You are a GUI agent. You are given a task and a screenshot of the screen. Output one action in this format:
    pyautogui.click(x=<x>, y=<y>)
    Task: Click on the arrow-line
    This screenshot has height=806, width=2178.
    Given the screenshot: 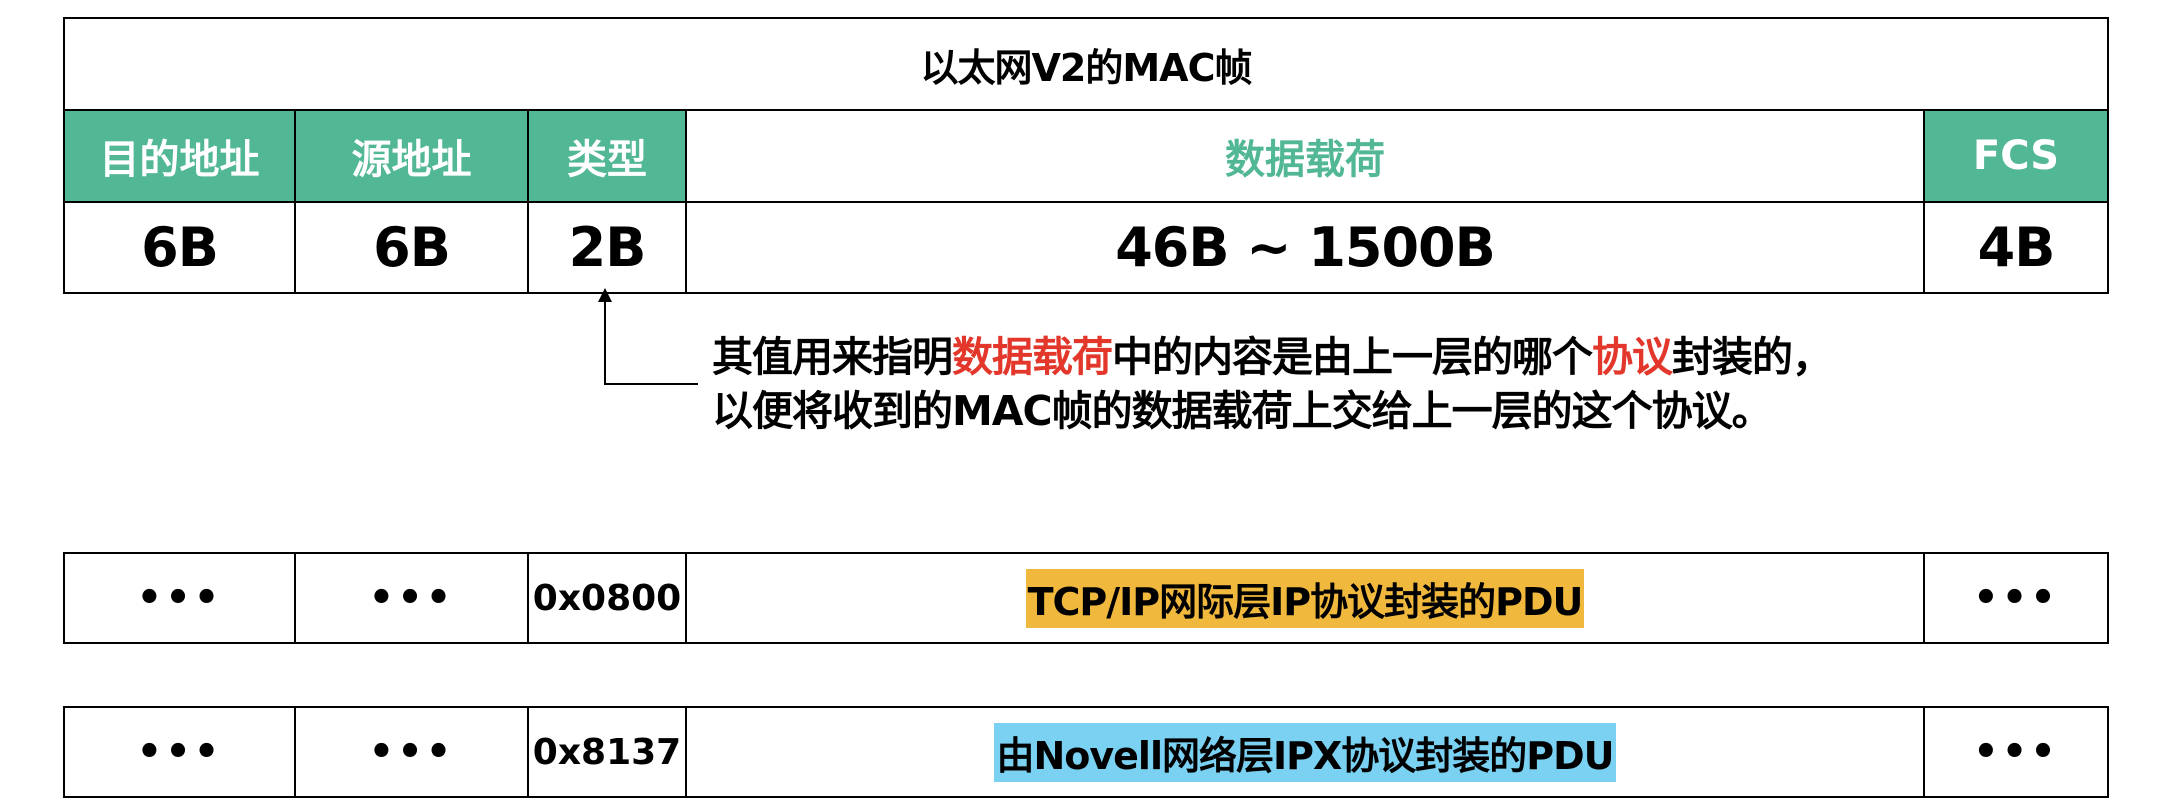 What is the action you would take?
    pyautogui.click(x=651, y=342)
    